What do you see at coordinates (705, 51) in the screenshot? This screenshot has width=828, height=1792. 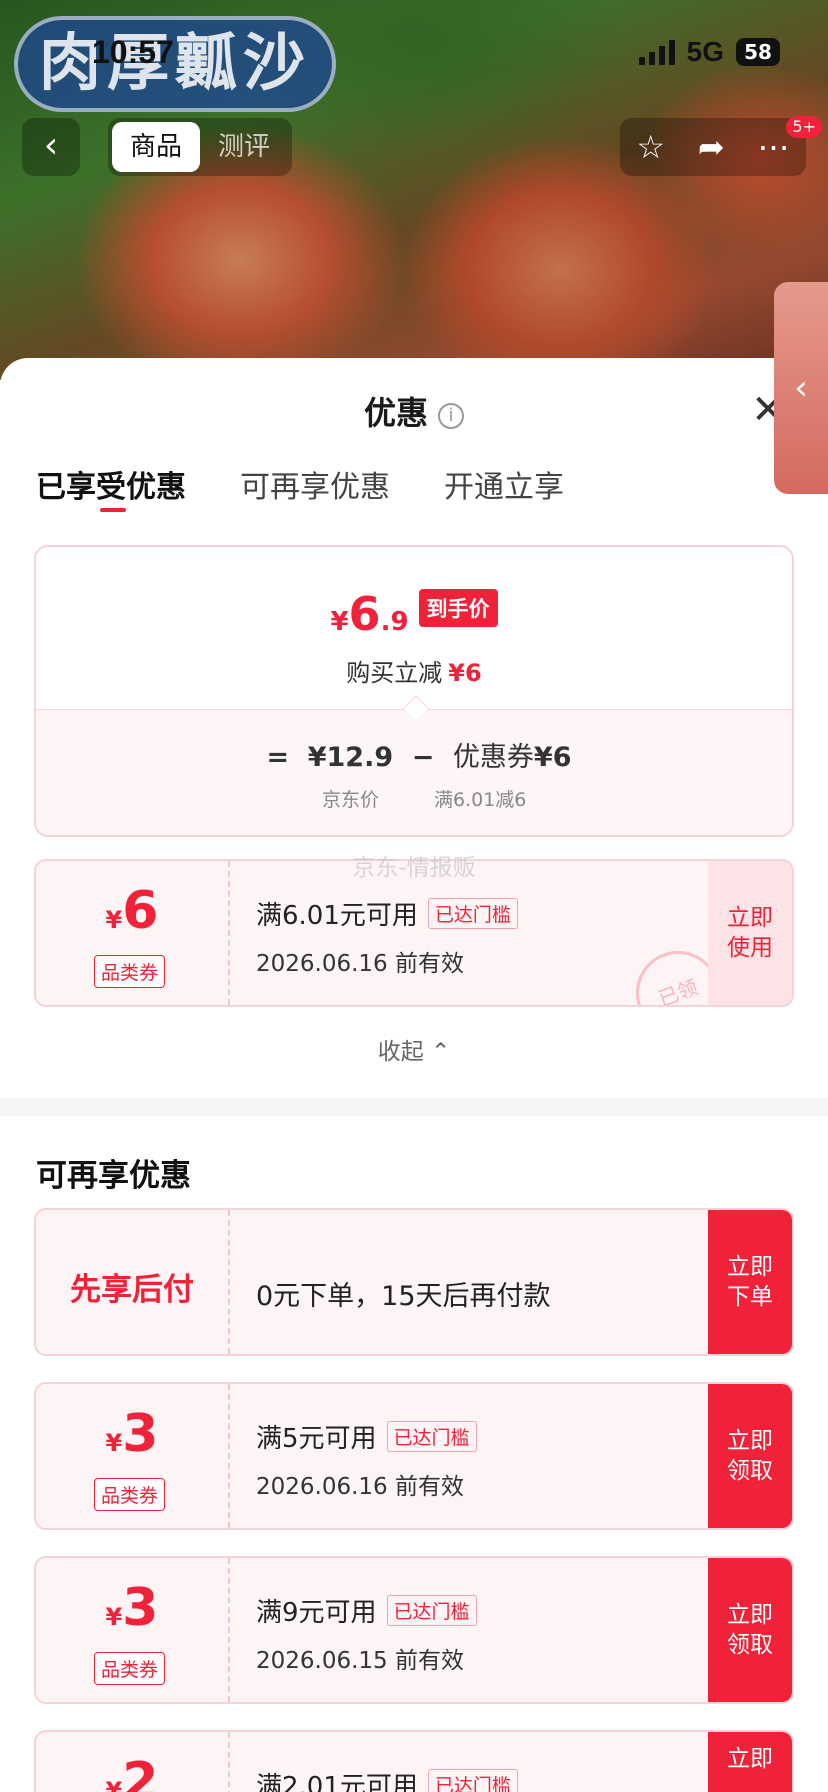 I see `network-label: 5G` at bounding box center [705, 51].